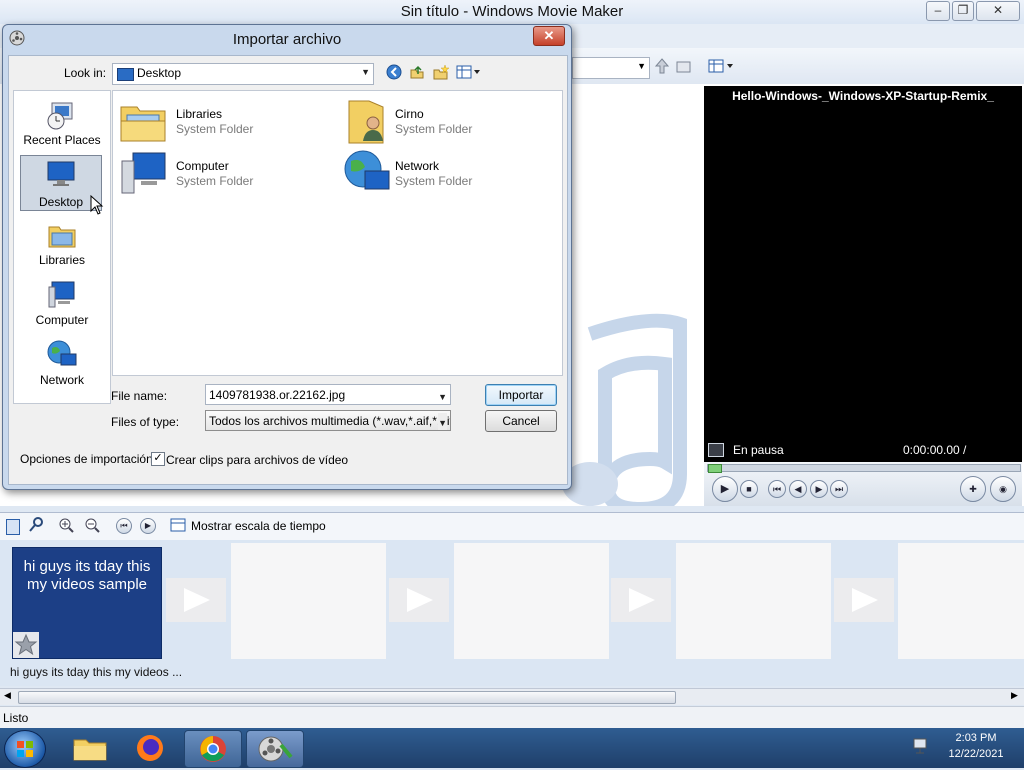 The image size is (1024, 770). What do you see at coordinates (258, 526) in the screenshot?
I see `show-timeline-button: Mostrar escala de tiempo` at bounding box center [258, 526].